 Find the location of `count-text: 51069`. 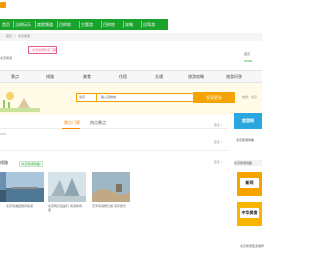

count-text: 51069 is located at coordinates (248, 61).